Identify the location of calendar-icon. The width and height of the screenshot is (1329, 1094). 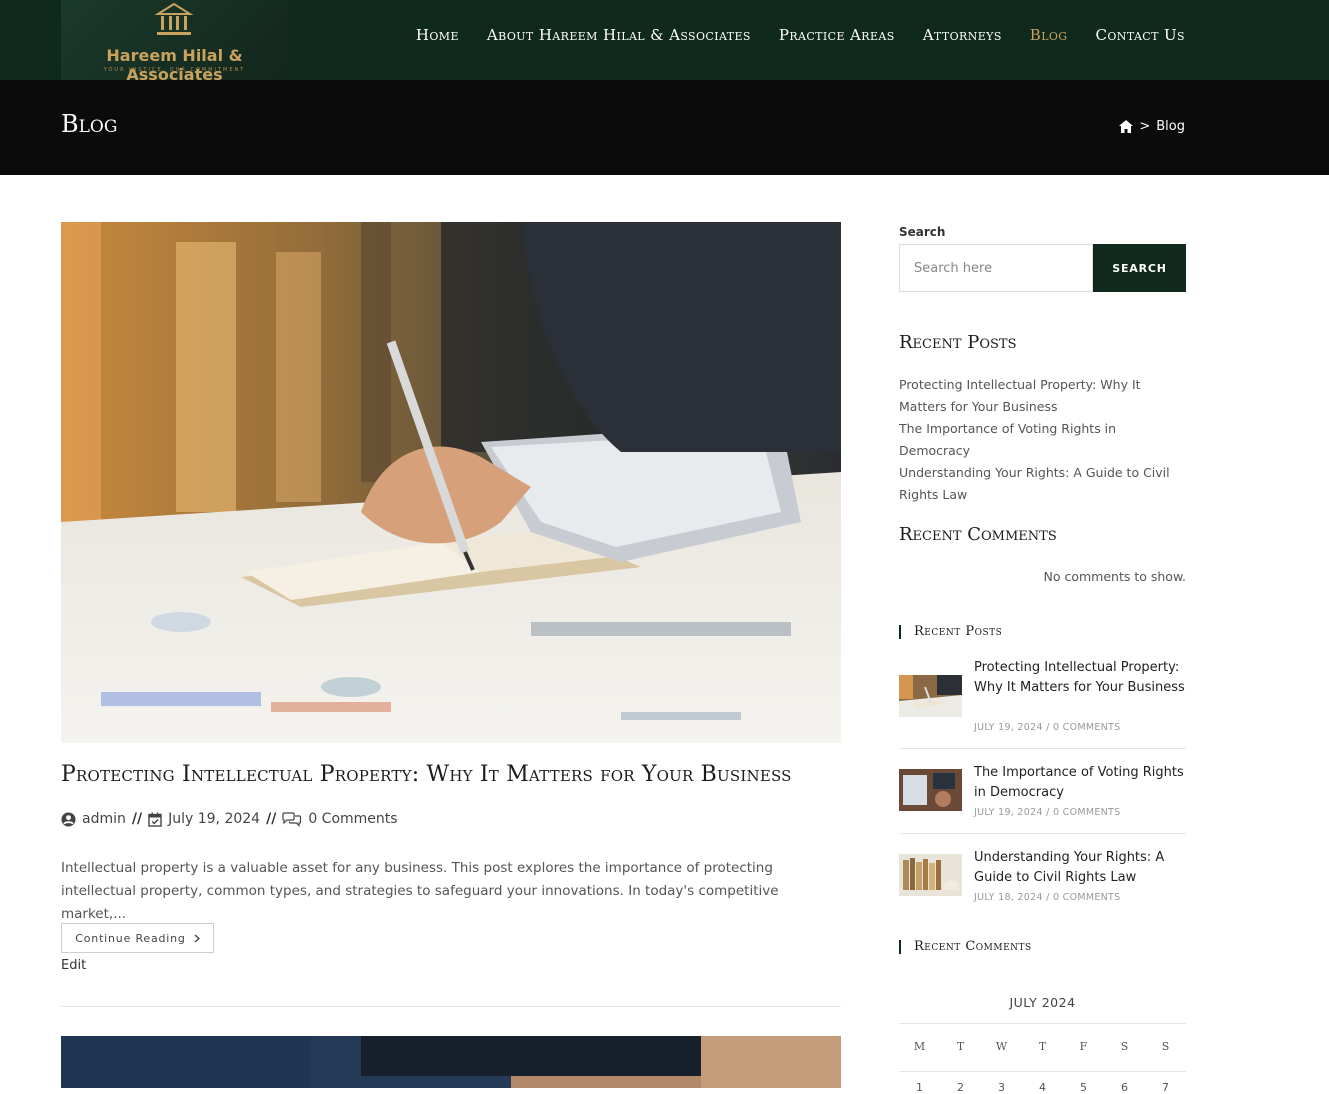
(155, 819).